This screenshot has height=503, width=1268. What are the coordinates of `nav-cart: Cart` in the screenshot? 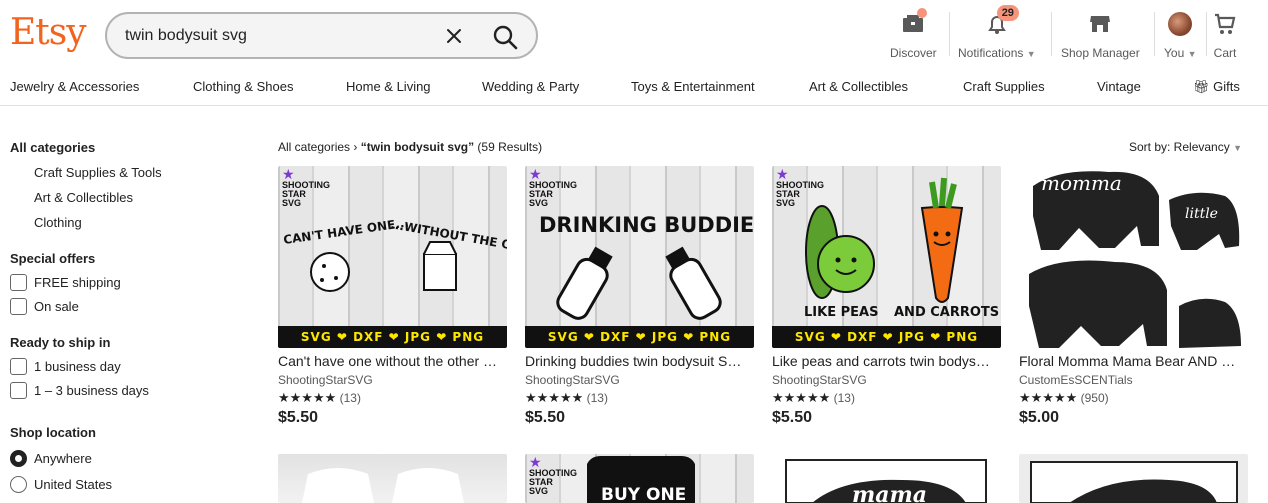 It's located at (1225, 36).